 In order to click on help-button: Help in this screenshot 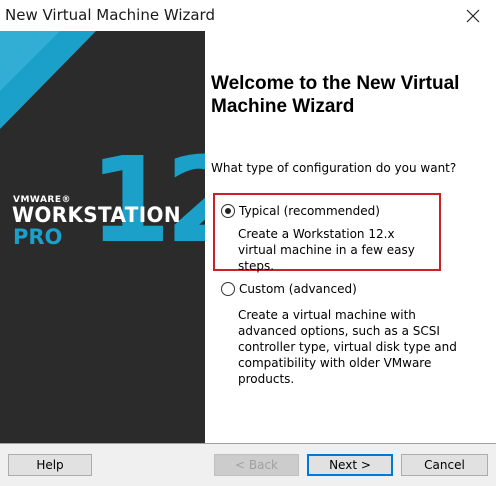, I will do `click(50, 465)`.